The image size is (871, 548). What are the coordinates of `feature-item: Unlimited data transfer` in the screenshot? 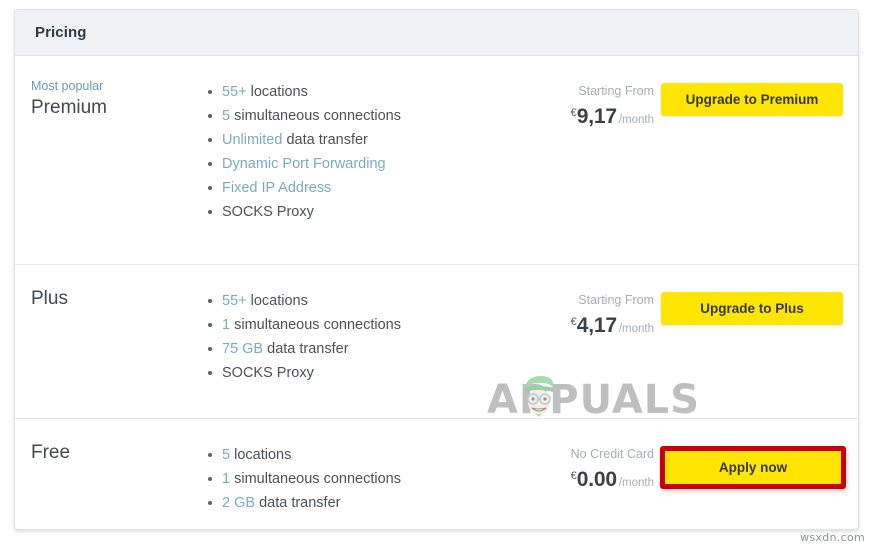 It's located at (359, 140).